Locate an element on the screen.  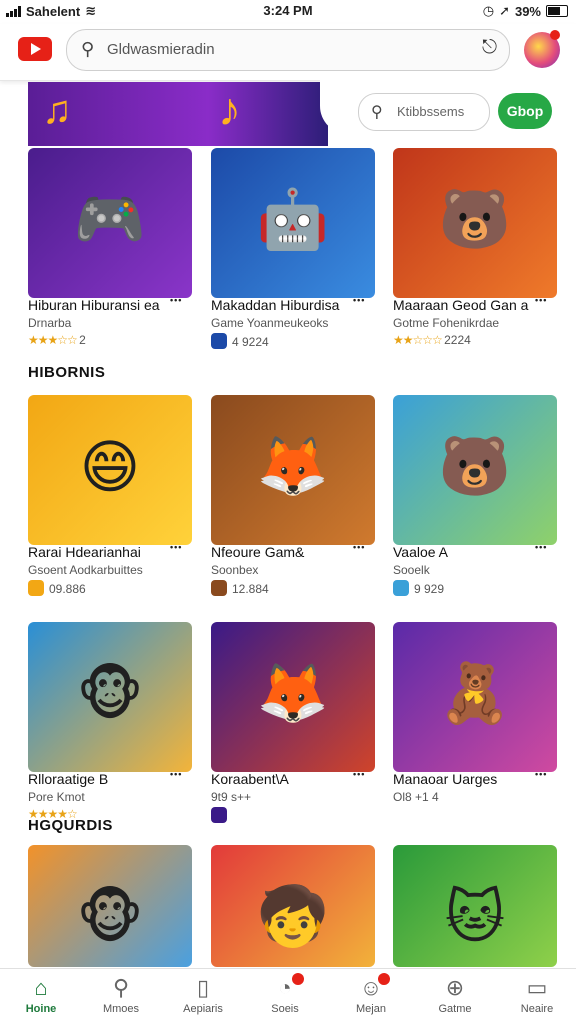
nav-item-neaire: ▭ Neaire is located at coordinates (536, 997).